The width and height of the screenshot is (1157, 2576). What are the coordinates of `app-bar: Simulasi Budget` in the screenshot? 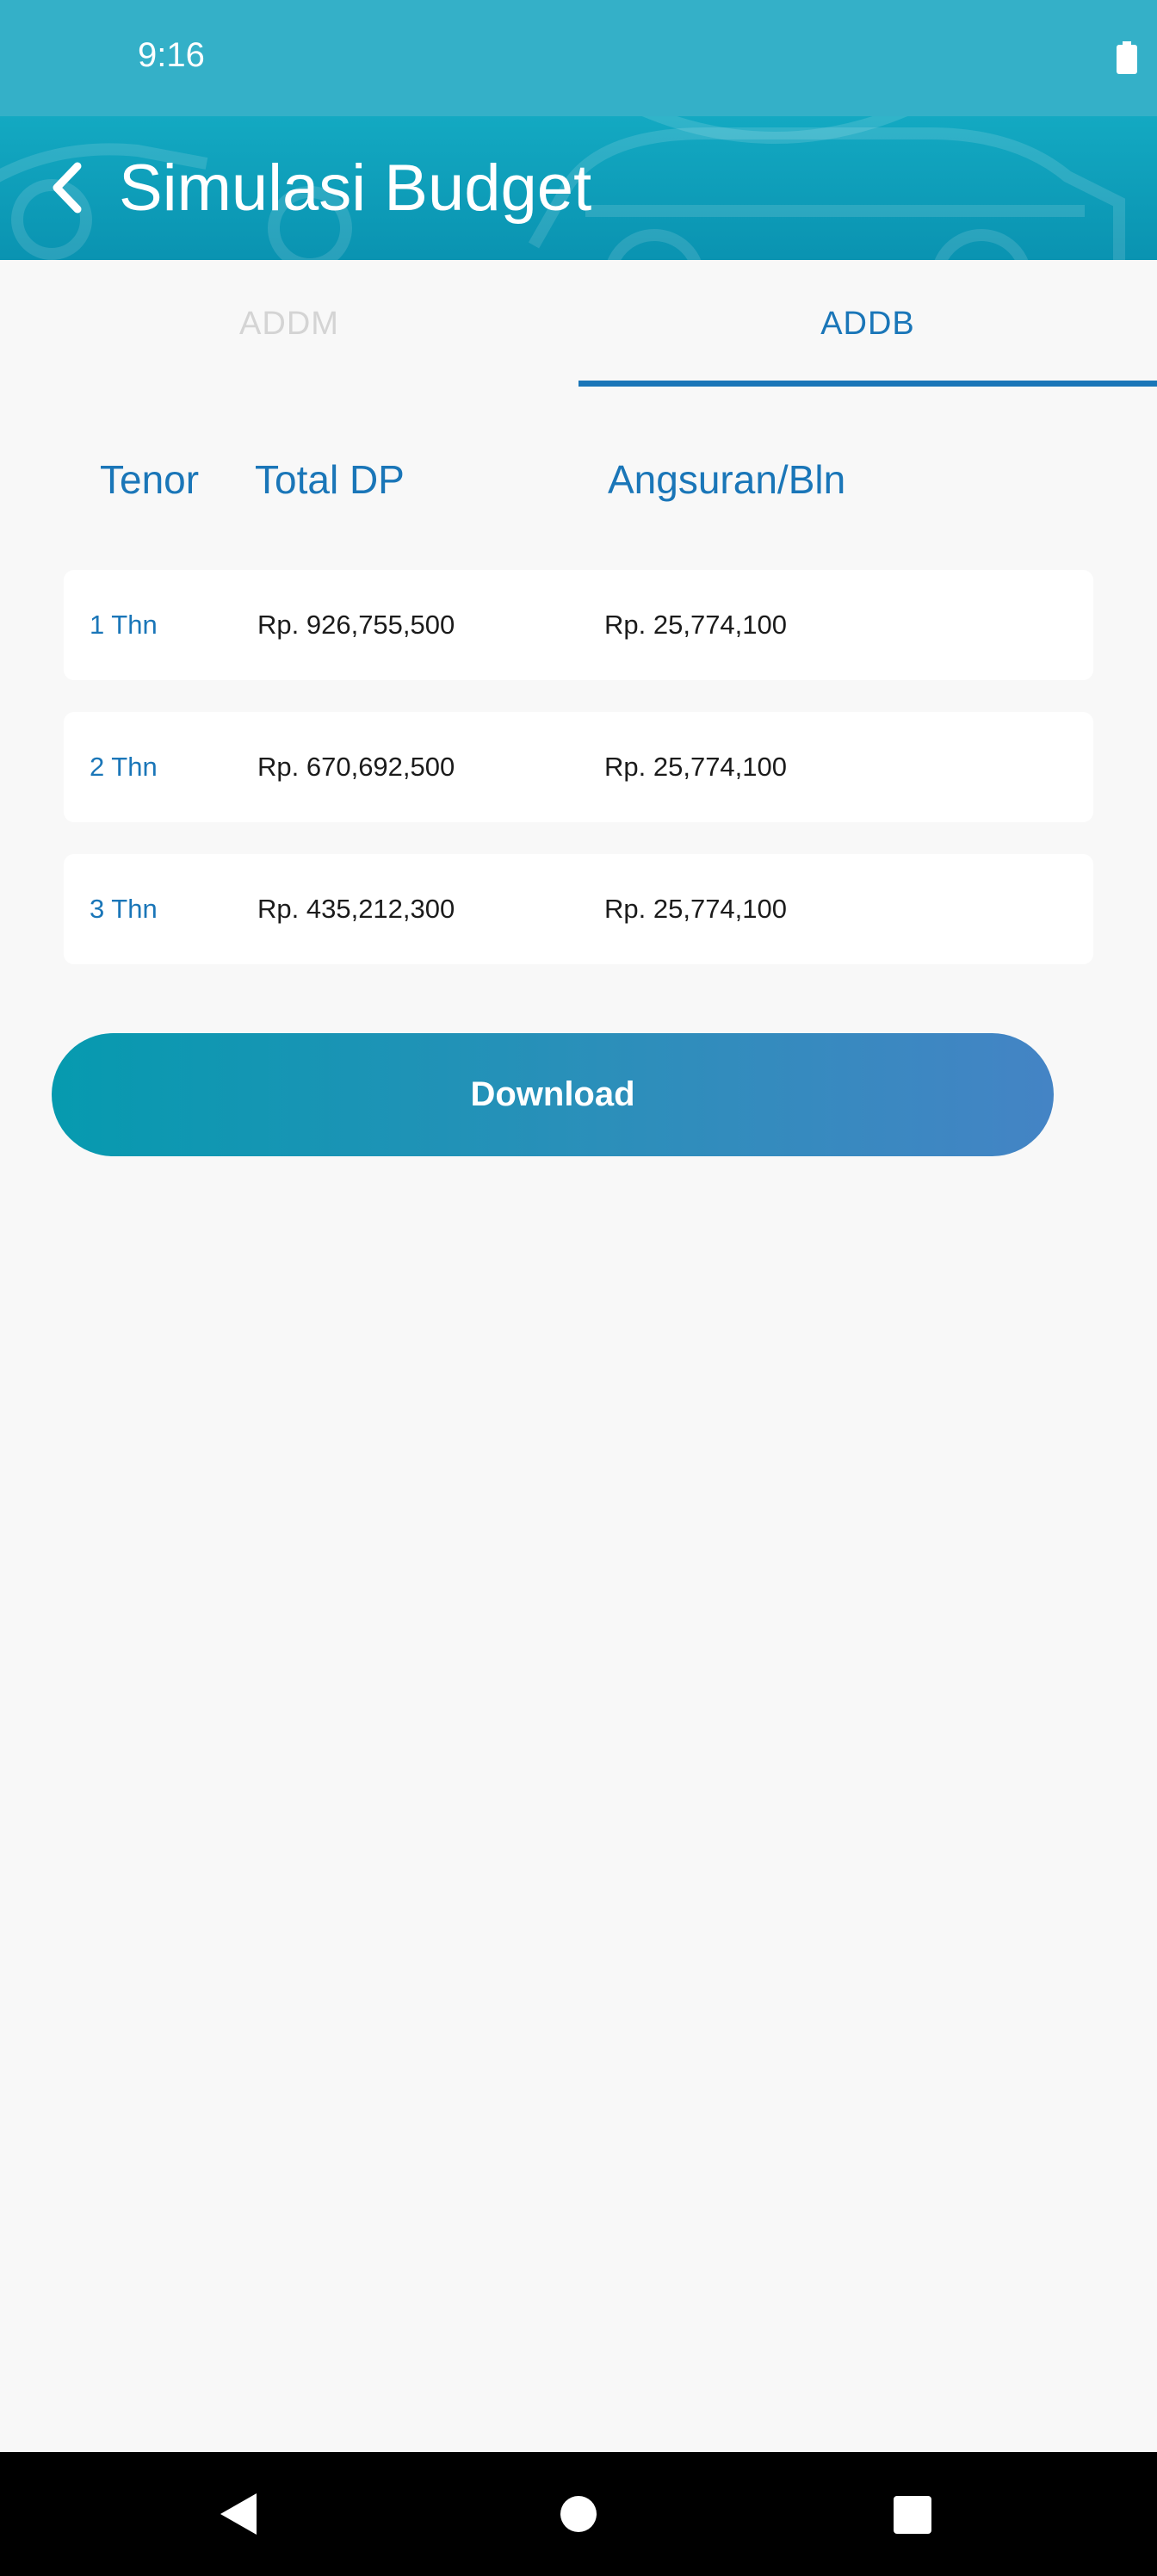 It's located at (579, 188).